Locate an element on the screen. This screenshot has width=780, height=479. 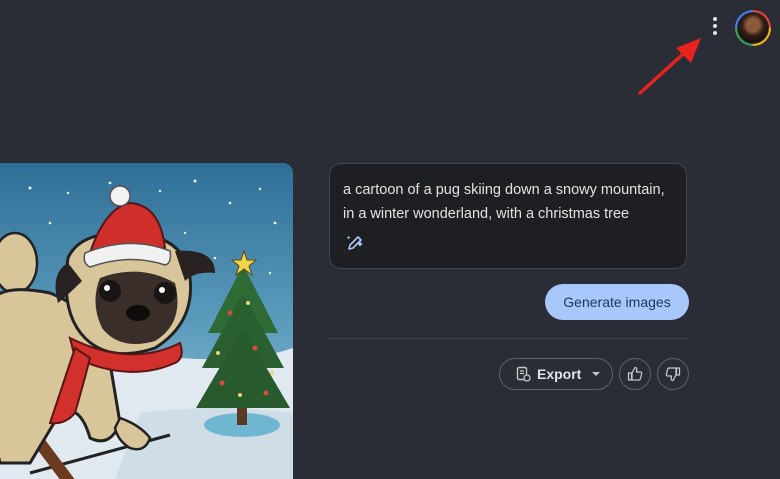
export-button: Export is located at coordinates (556, 374).